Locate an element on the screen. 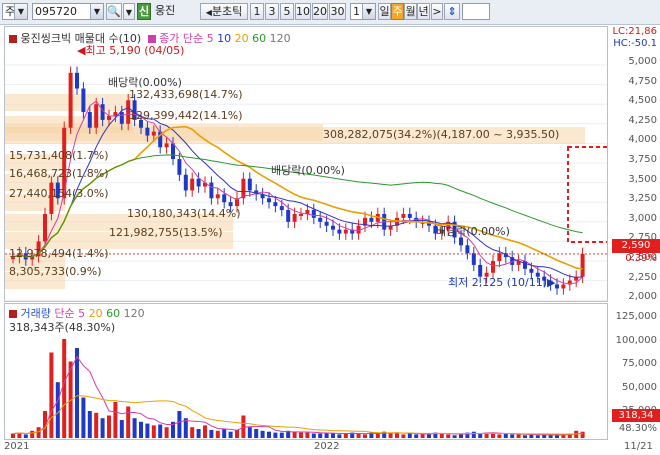 The image size is (660, 455). nav-next-button: > is located at coordinates (437, 11).